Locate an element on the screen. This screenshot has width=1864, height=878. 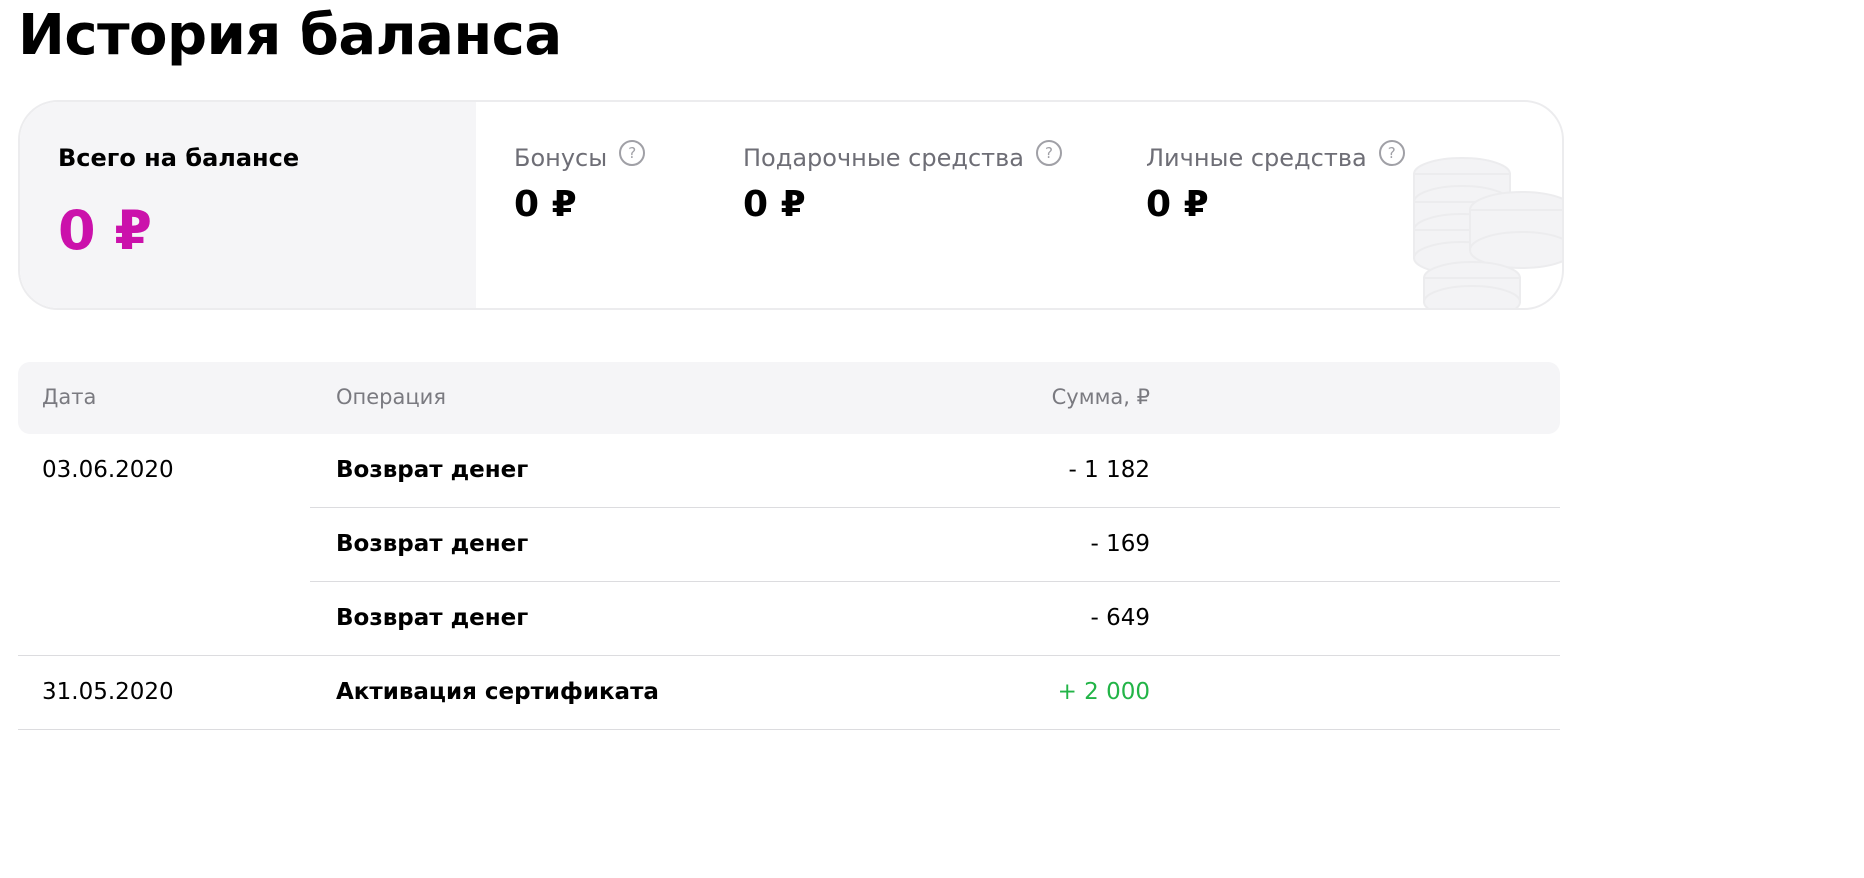
balance-part-bonuses: Бонусы ? 0 ₽ is located at coordinates (580, 184).